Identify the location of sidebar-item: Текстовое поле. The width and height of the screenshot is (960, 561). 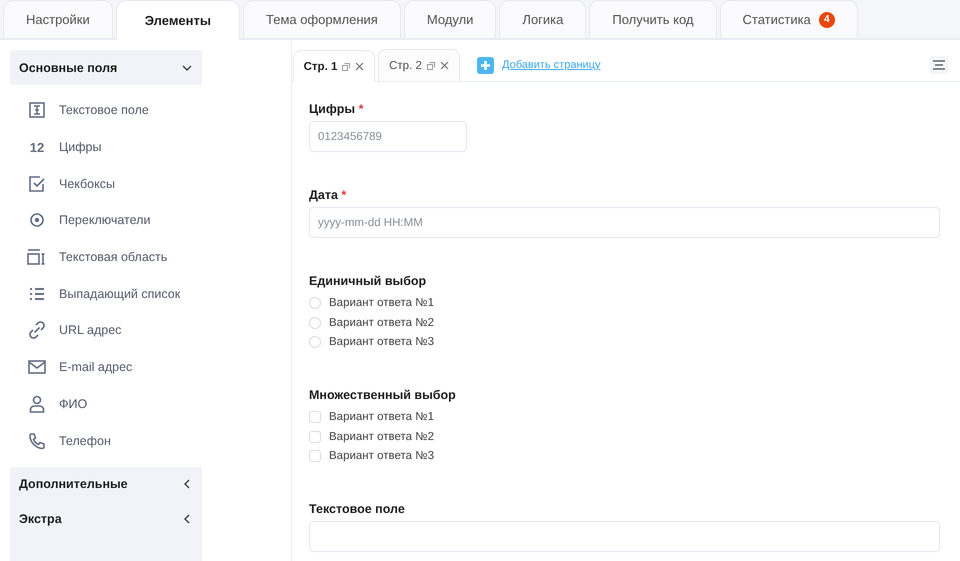
(106, 110).